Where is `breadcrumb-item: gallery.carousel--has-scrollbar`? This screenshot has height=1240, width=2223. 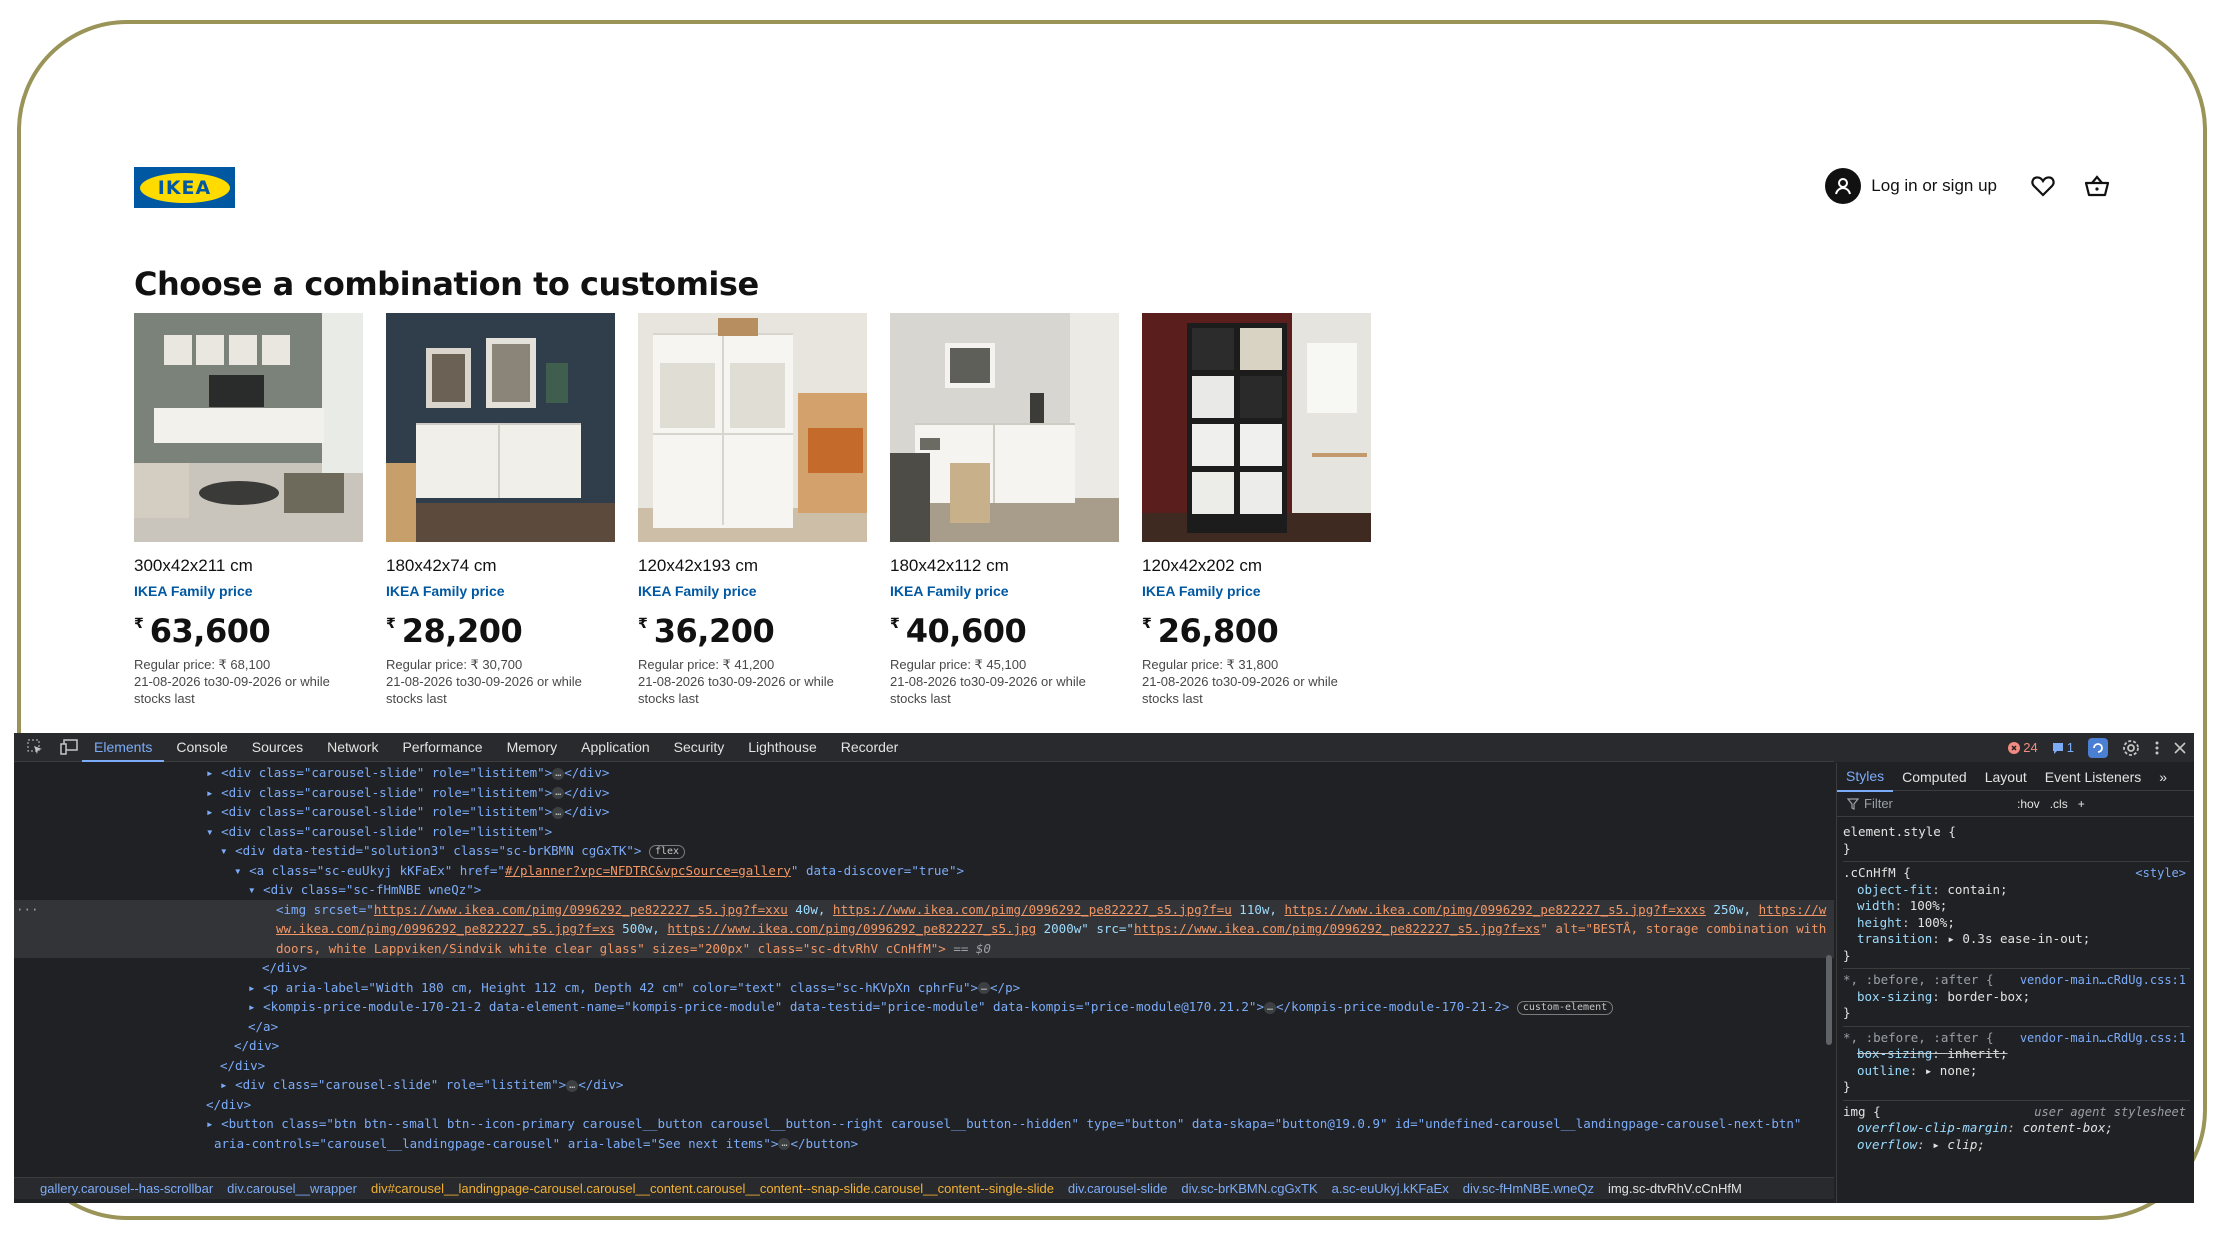 breadcrumb-item: gallery.carousel--has-scrollbar is located at coordinates (126, 1188).